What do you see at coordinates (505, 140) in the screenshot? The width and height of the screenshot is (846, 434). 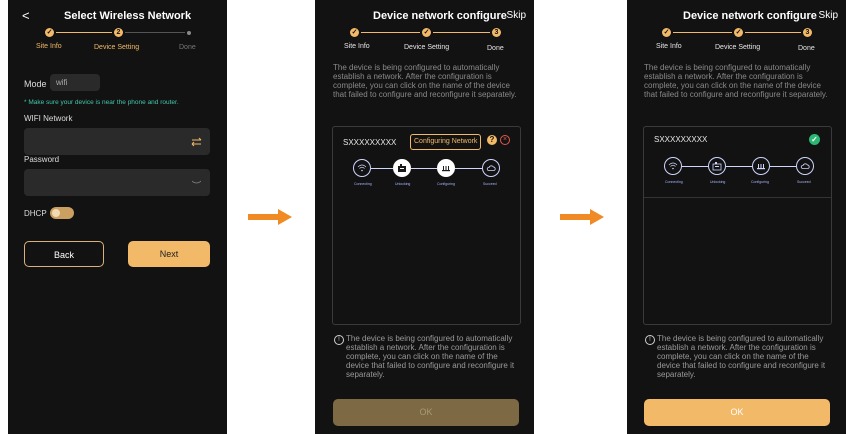 I see `error-close-icon: ×` at bounding box center [505, 140].